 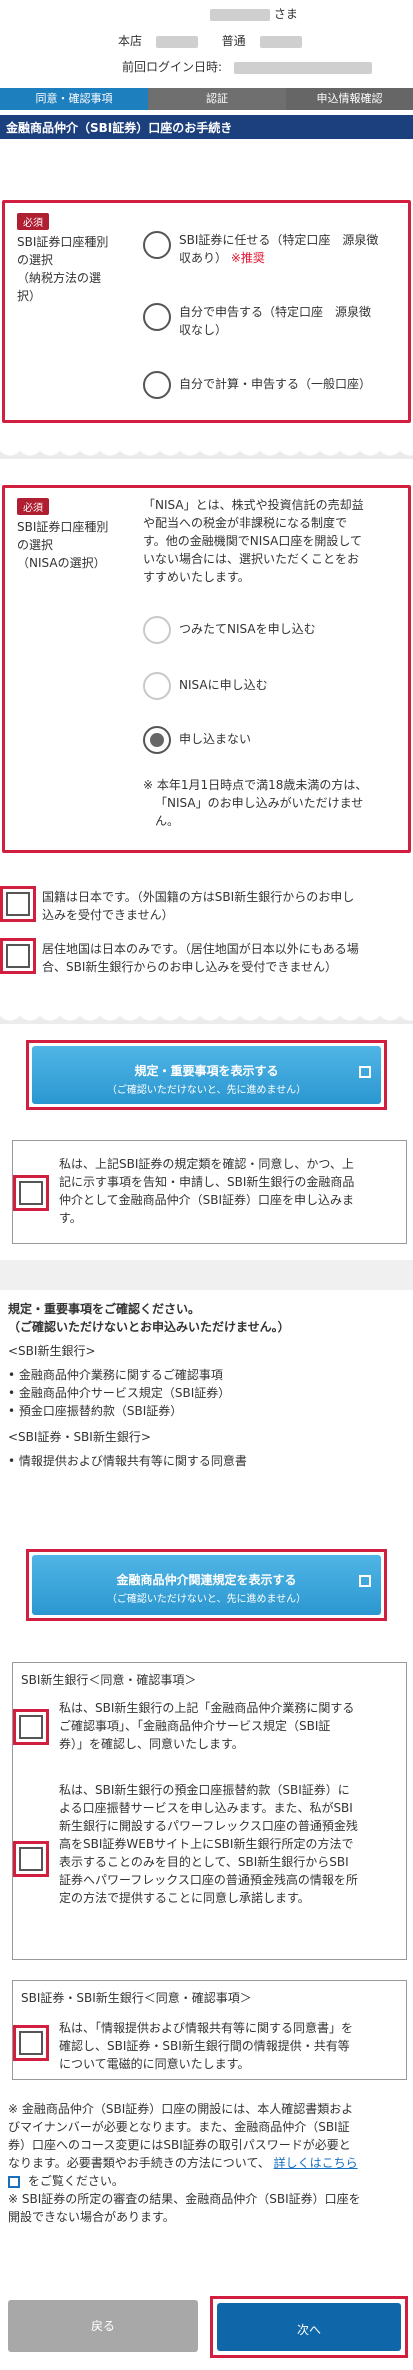 I want to click on next-button-frame: 次へ, so click(x=309, y=2327).